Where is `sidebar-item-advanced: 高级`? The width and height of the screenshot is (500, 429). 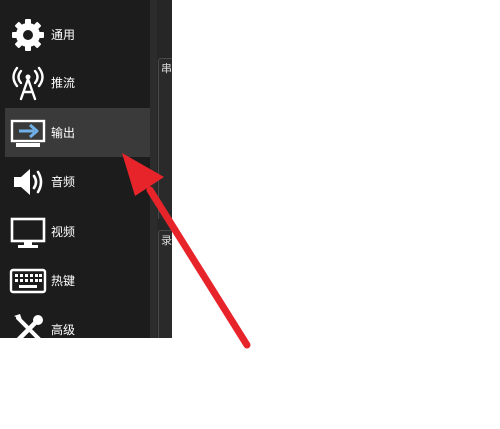
sidebar-item-advanced: 高级 is located at coordinates (77, 321).